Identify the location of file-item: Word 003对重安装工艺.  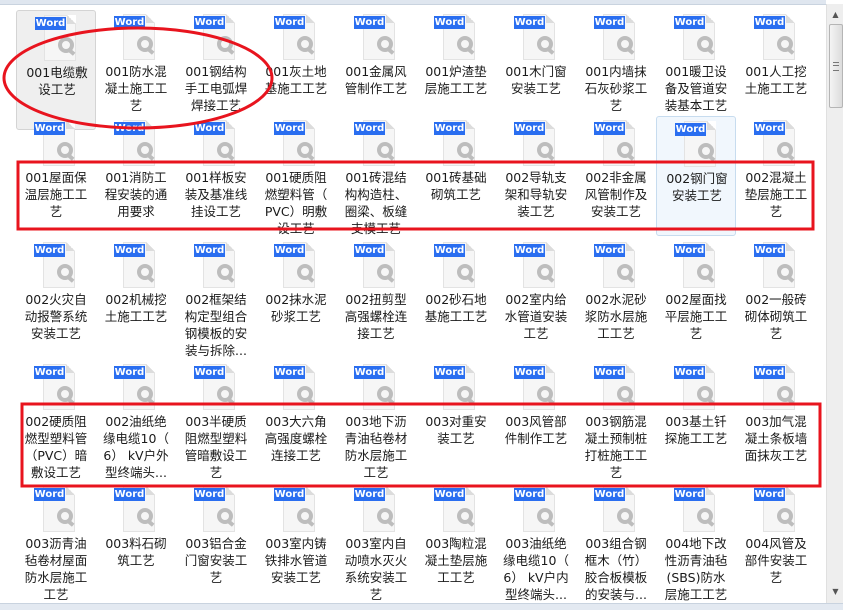
(456, 420).